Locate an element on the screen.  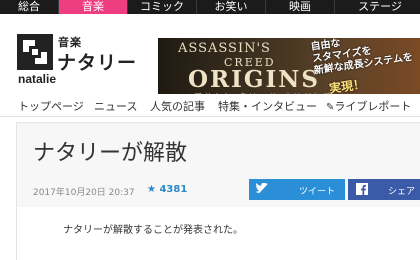
tab-movie: 映画 is located at coordinates (300, 7).